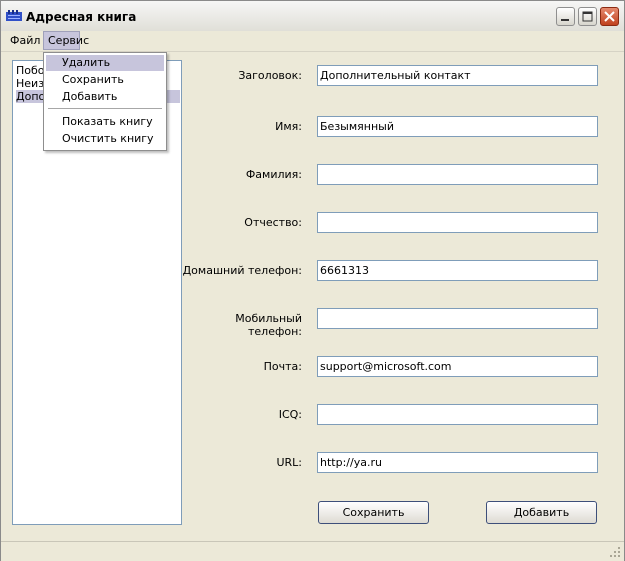 The width and height of the screenshot is (625, 561). What do you see at coordinates (14, 16) in the screenshot?
I see `app-icon` at bounding box center [14, 16].